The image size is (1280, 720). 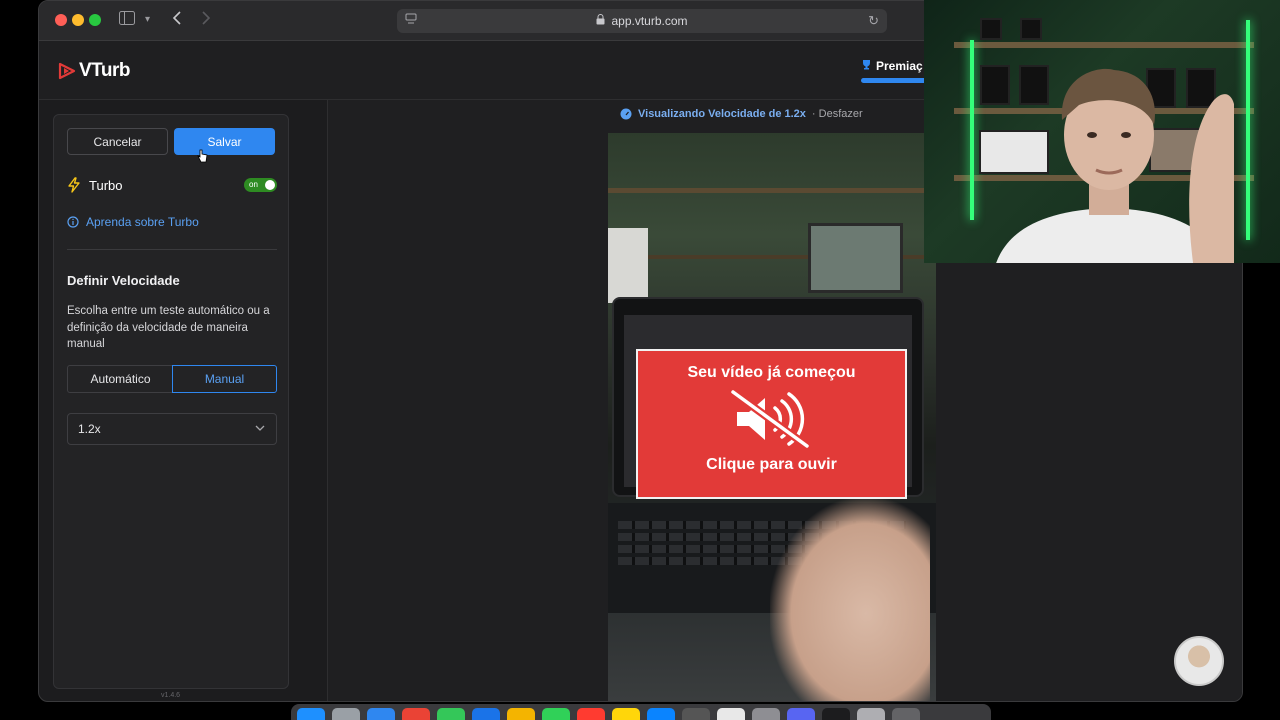 What do you see at coordinates (346, 714) in the screenshot?
I see `dock-app-launchpad` at bounding box center [346, 714].